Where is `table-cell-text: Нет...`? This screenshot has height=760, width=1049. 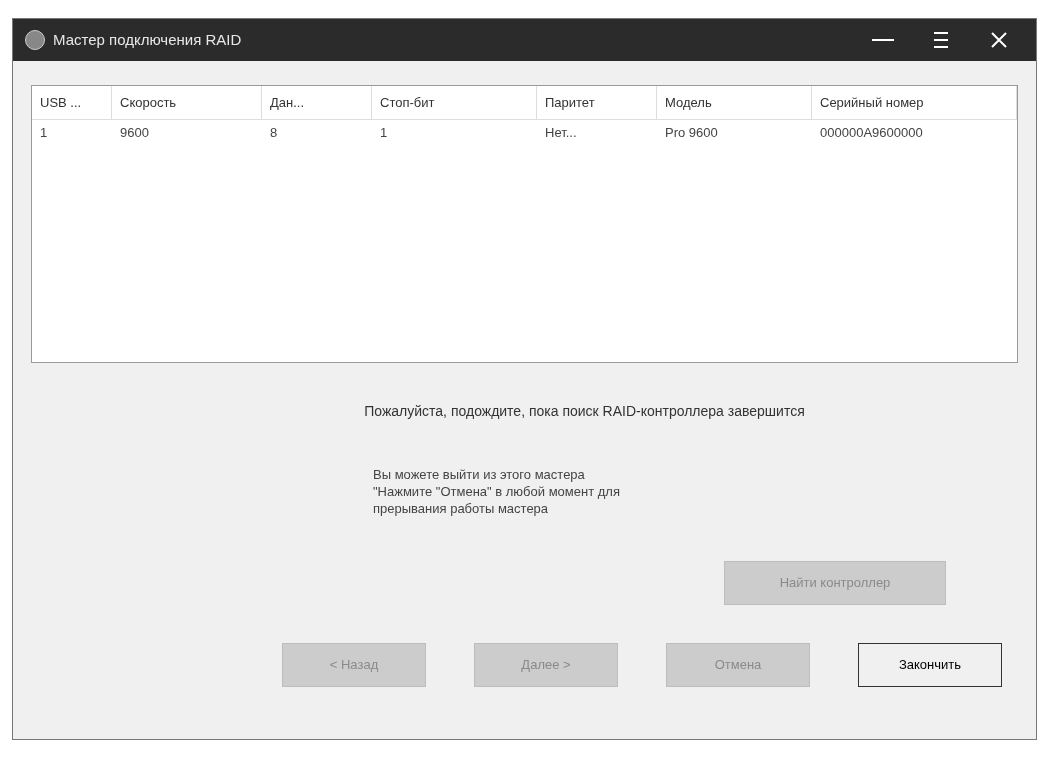
table-cell-text: Нет... is located at coordinates (561, 133).